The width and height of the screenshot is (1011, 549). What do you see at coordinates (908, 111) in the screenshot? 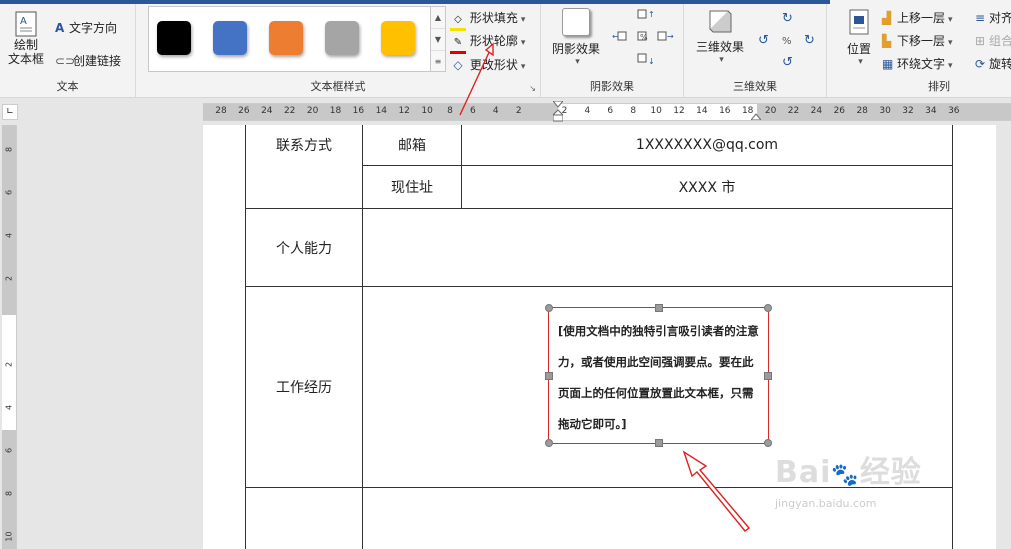
I see `ruler-h-label: 32` at bounding box center [908, 111].